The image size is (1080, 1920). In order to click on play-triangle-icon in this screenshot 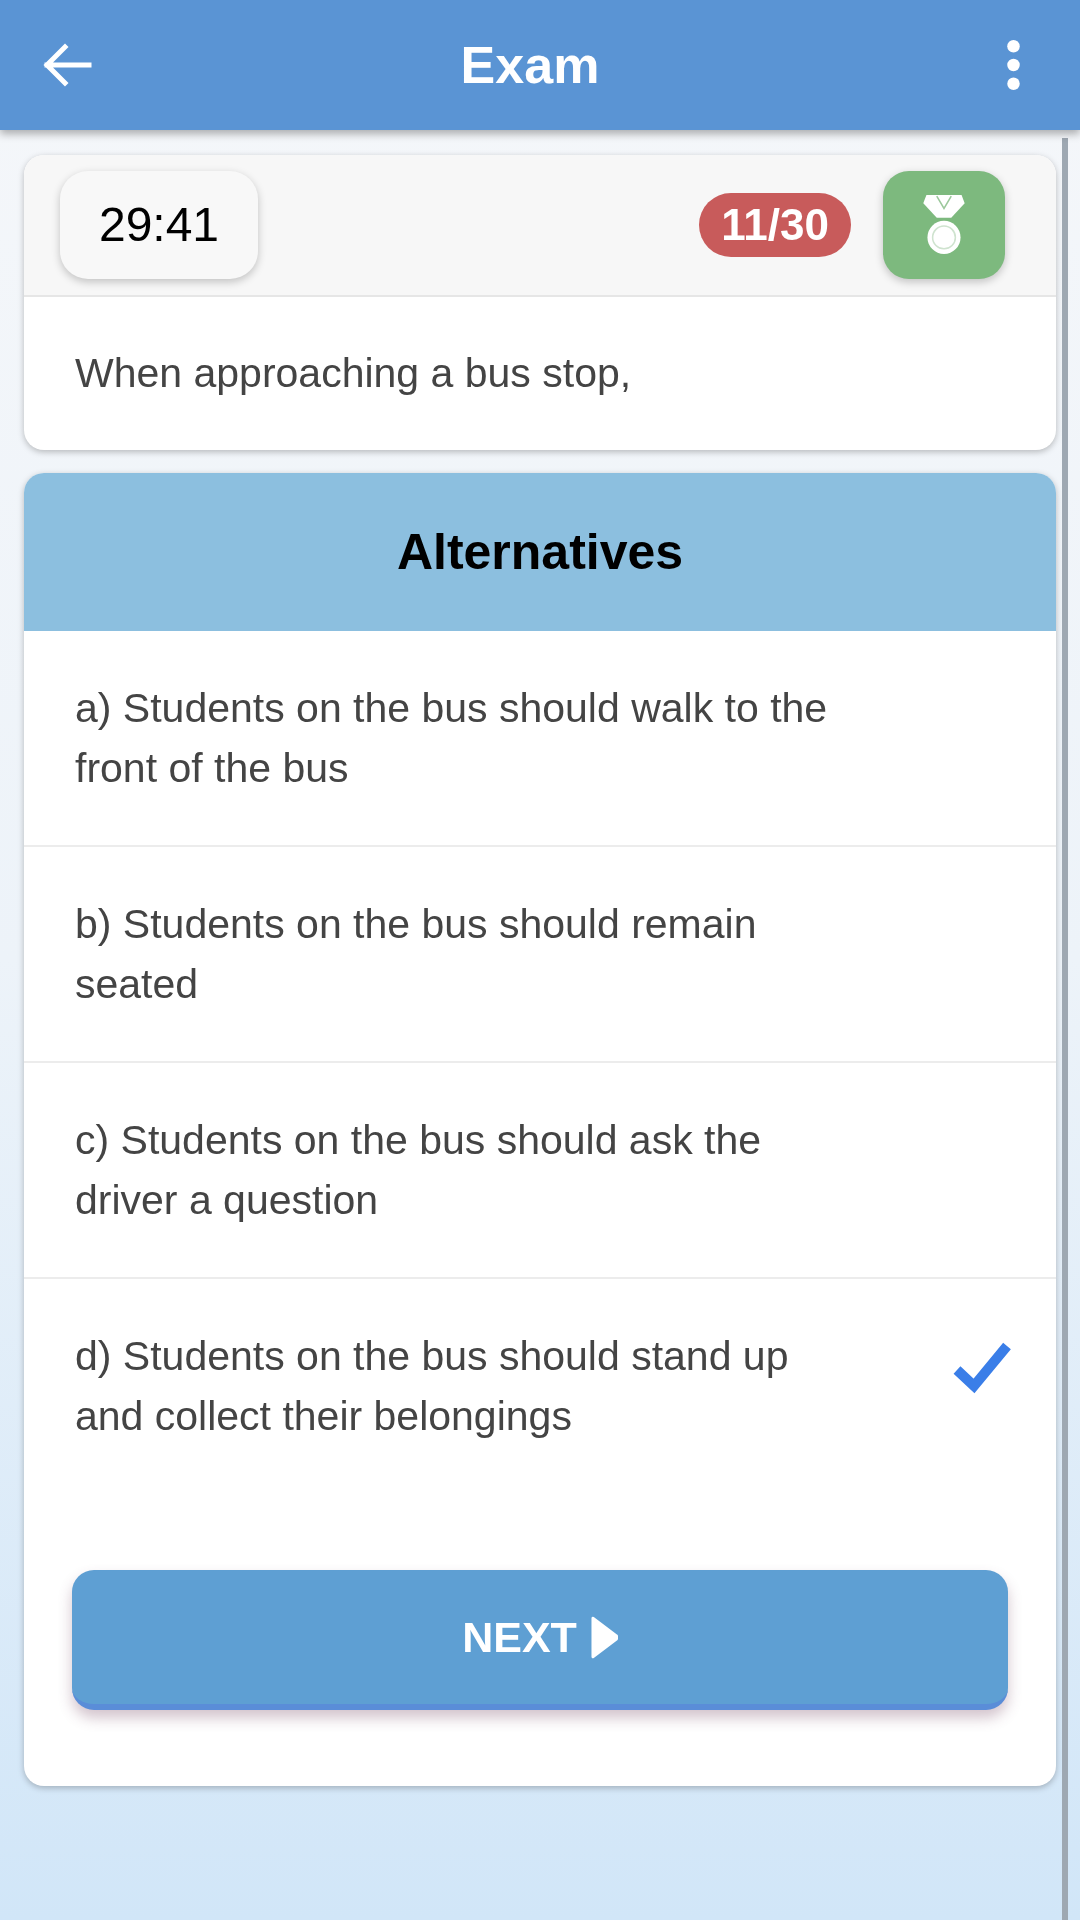, I will do `click(604, 1637)`.